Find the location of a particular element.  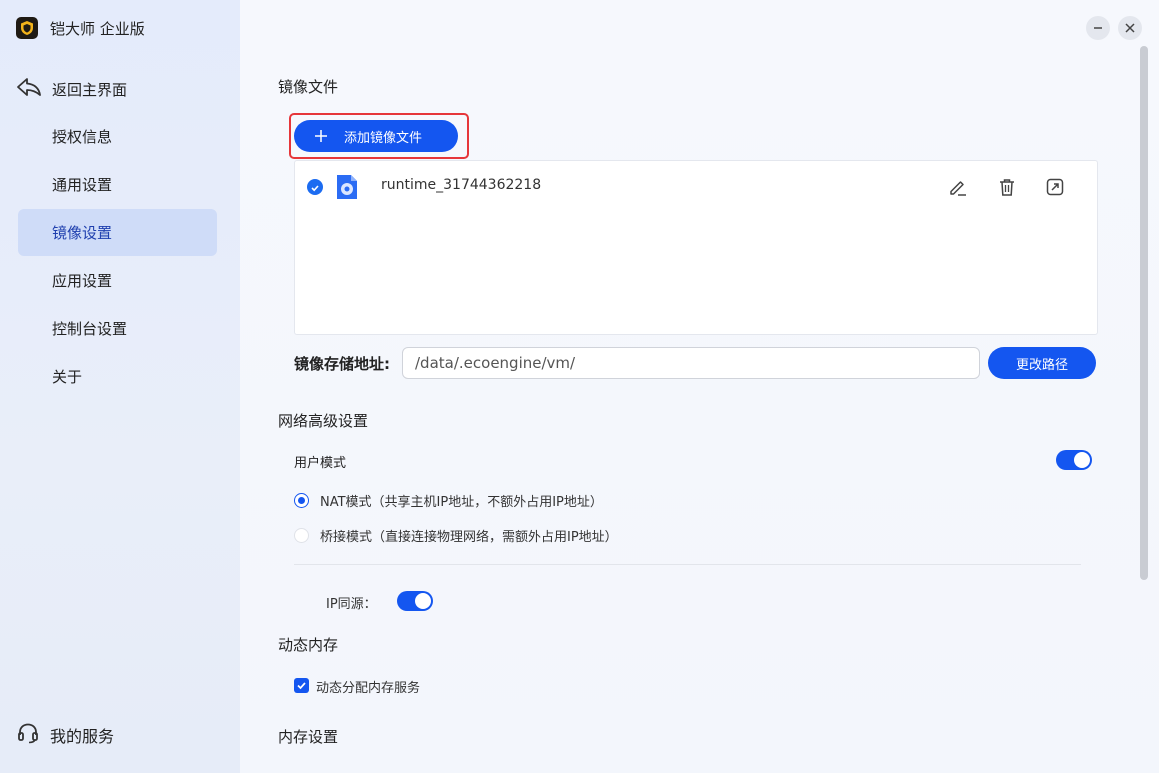

user-mode-toggle is located at coordinates (1074, 460).